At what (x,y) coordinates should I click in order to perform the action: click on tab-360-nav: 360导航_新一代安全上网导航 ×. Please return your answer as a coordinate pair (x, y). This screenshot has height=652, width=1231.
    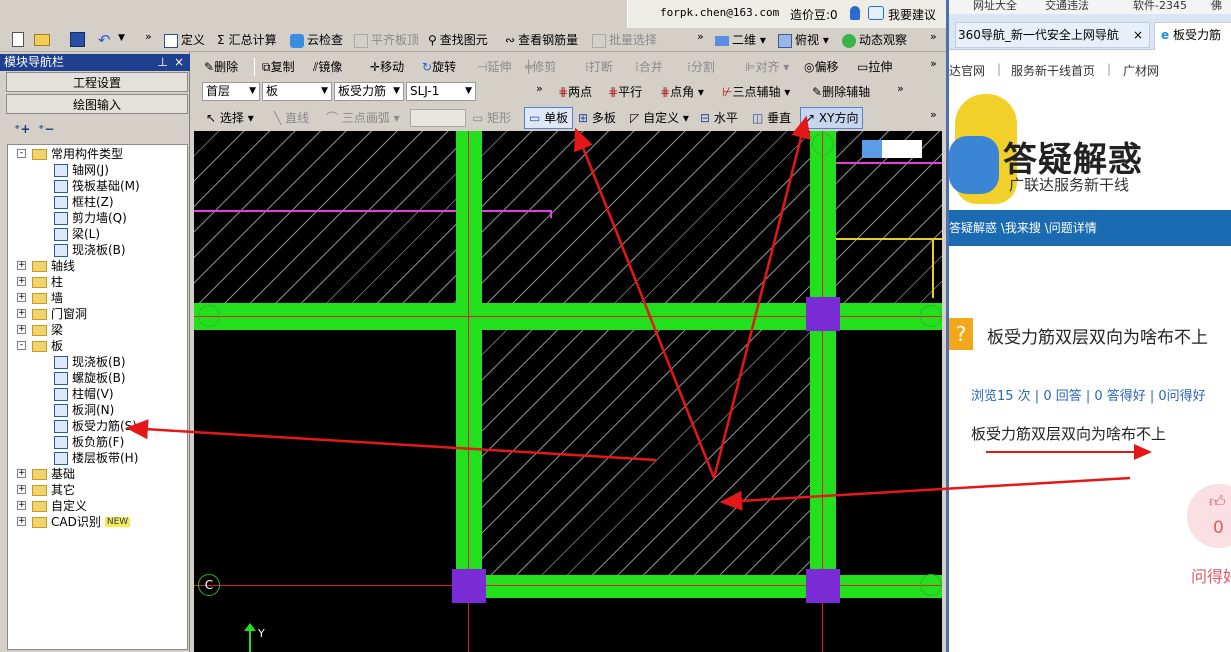
    Looking at the image, I should click on (1052, 35).